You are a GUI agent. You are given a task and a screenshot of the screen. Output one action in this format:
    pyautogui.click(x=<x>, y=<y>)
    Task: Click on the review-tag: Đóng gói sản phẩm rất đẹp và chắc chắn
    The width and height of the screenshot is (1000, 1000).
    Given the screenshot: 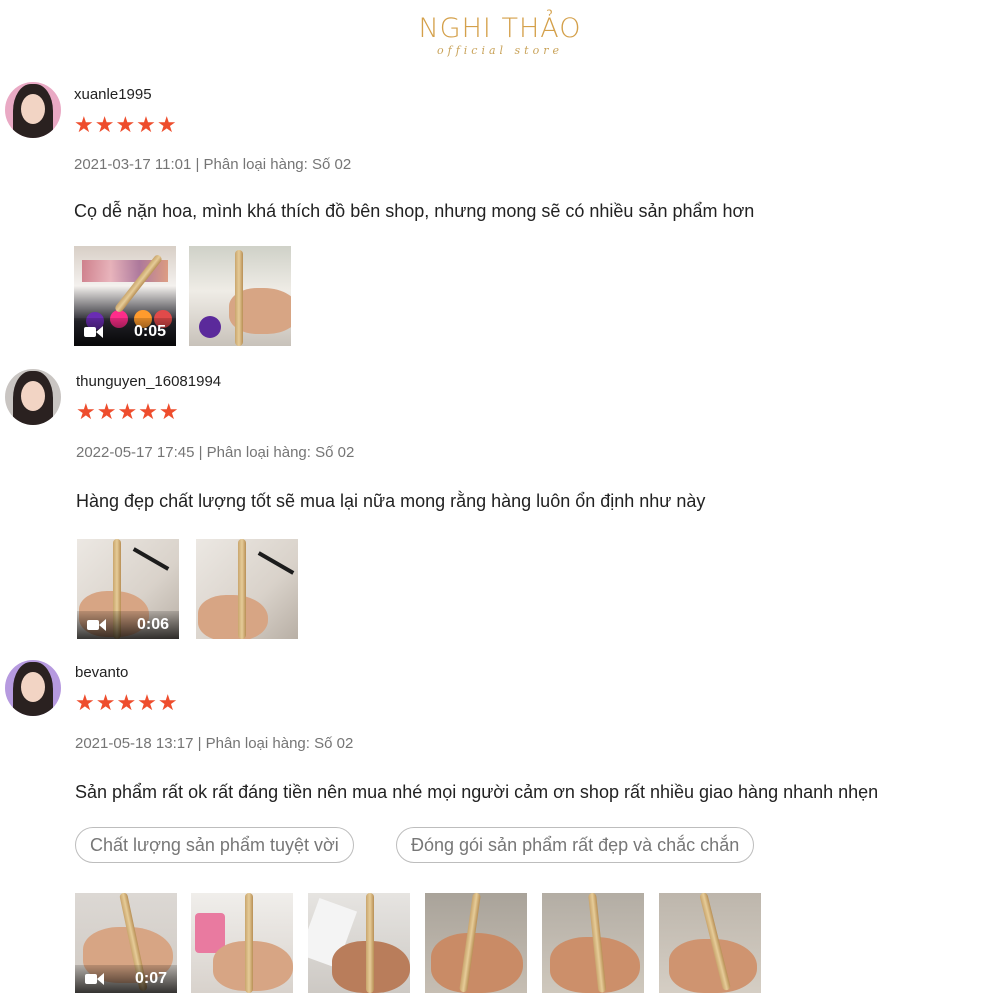 What is the action you would take?
    pyautogui.click(x=575, y=845)
    